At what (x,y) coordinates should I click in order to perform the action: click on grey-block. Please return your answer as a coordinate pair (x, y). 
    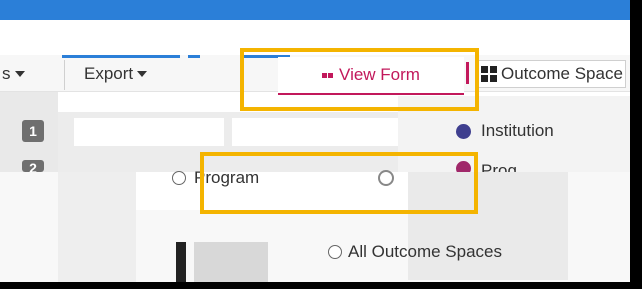
    Looking at the image, I should click on (231, 262).